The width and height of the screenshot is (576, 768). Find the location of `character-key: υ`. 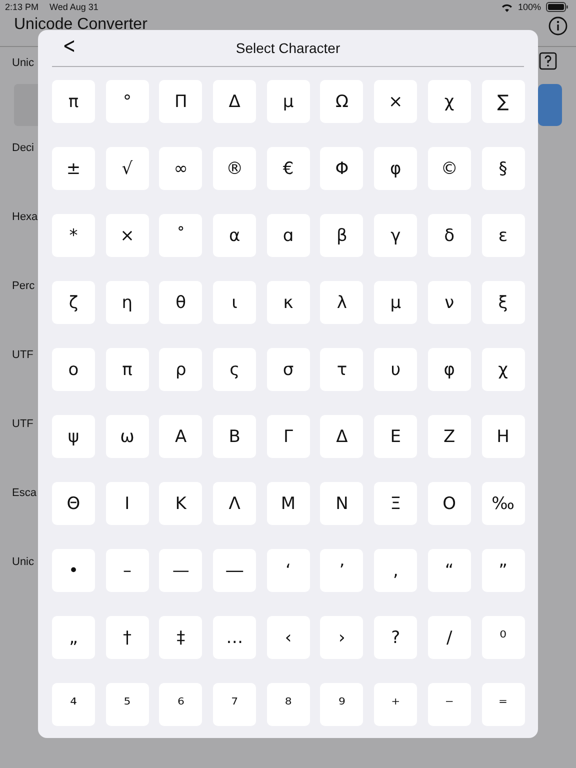

character-key: υ is located at coordinates (396, 369).